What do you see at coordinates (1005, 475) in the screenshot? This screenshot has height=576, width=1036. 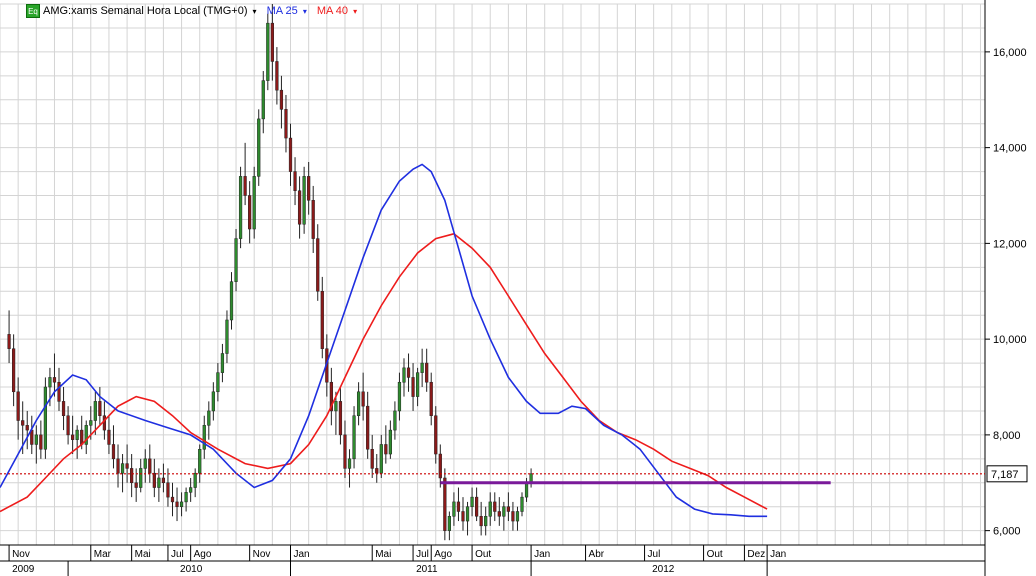 I see `last-price-label: 7,187` at bounding box center [1005, 475].